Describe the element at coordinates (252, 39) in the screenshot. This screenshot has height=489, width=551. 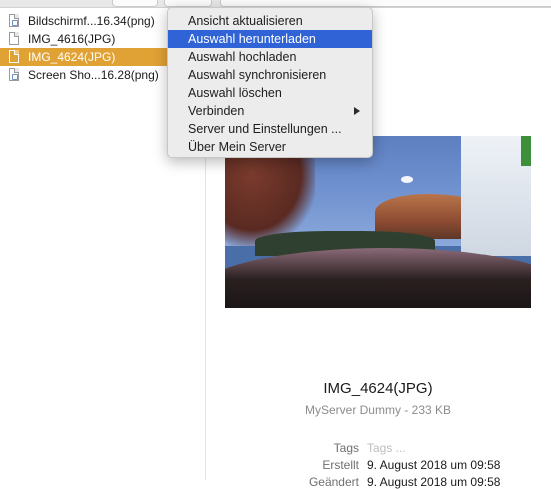
I see `menu-item-label: Auswahl herunterladen` at that location.